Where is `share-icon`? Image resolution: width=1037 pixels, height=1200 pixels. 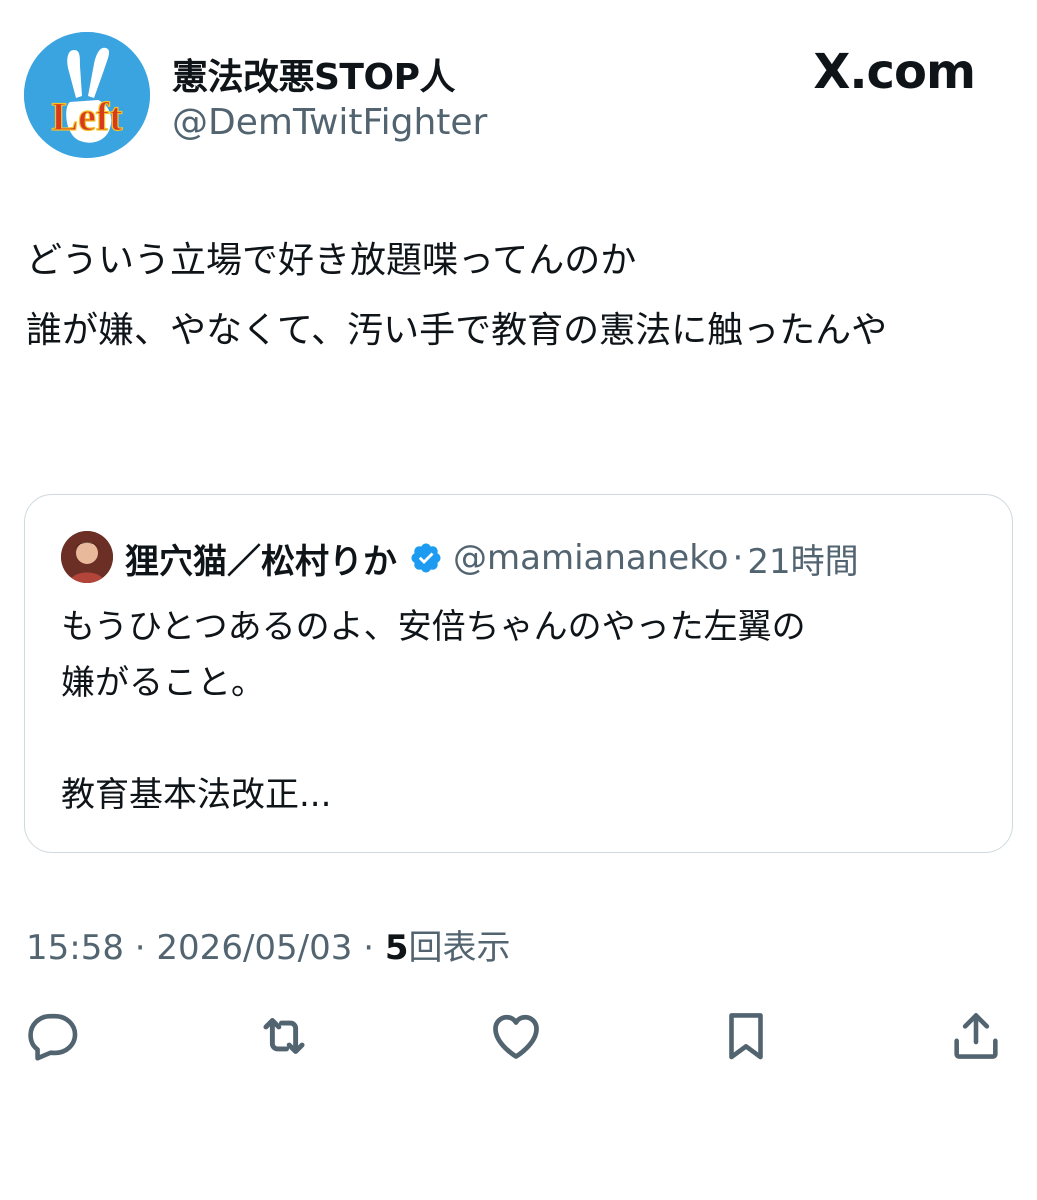 share-icon is located at coordinates (976, 1036).